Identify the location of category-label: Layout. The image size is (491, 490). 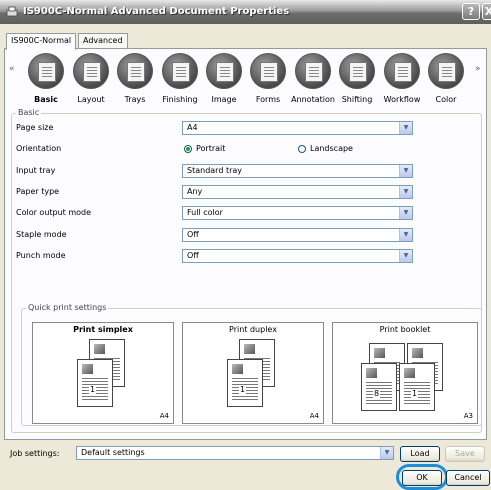
(91, 99).